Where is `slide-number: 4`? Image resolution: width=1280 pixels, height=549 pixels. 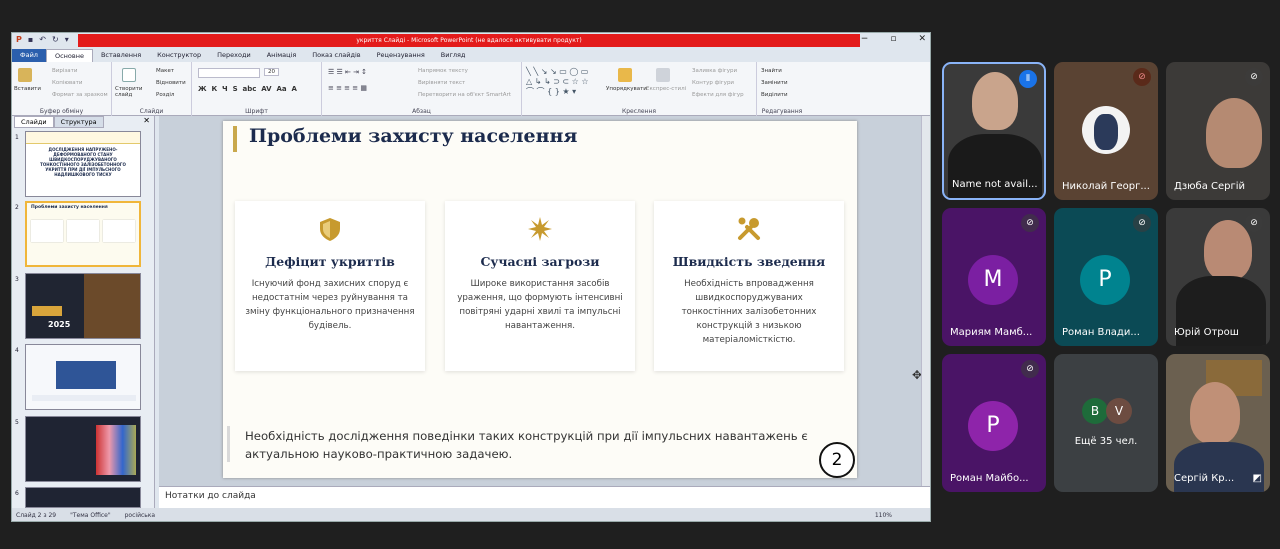
slide-number: 4 is located at coordinates (17, 350).